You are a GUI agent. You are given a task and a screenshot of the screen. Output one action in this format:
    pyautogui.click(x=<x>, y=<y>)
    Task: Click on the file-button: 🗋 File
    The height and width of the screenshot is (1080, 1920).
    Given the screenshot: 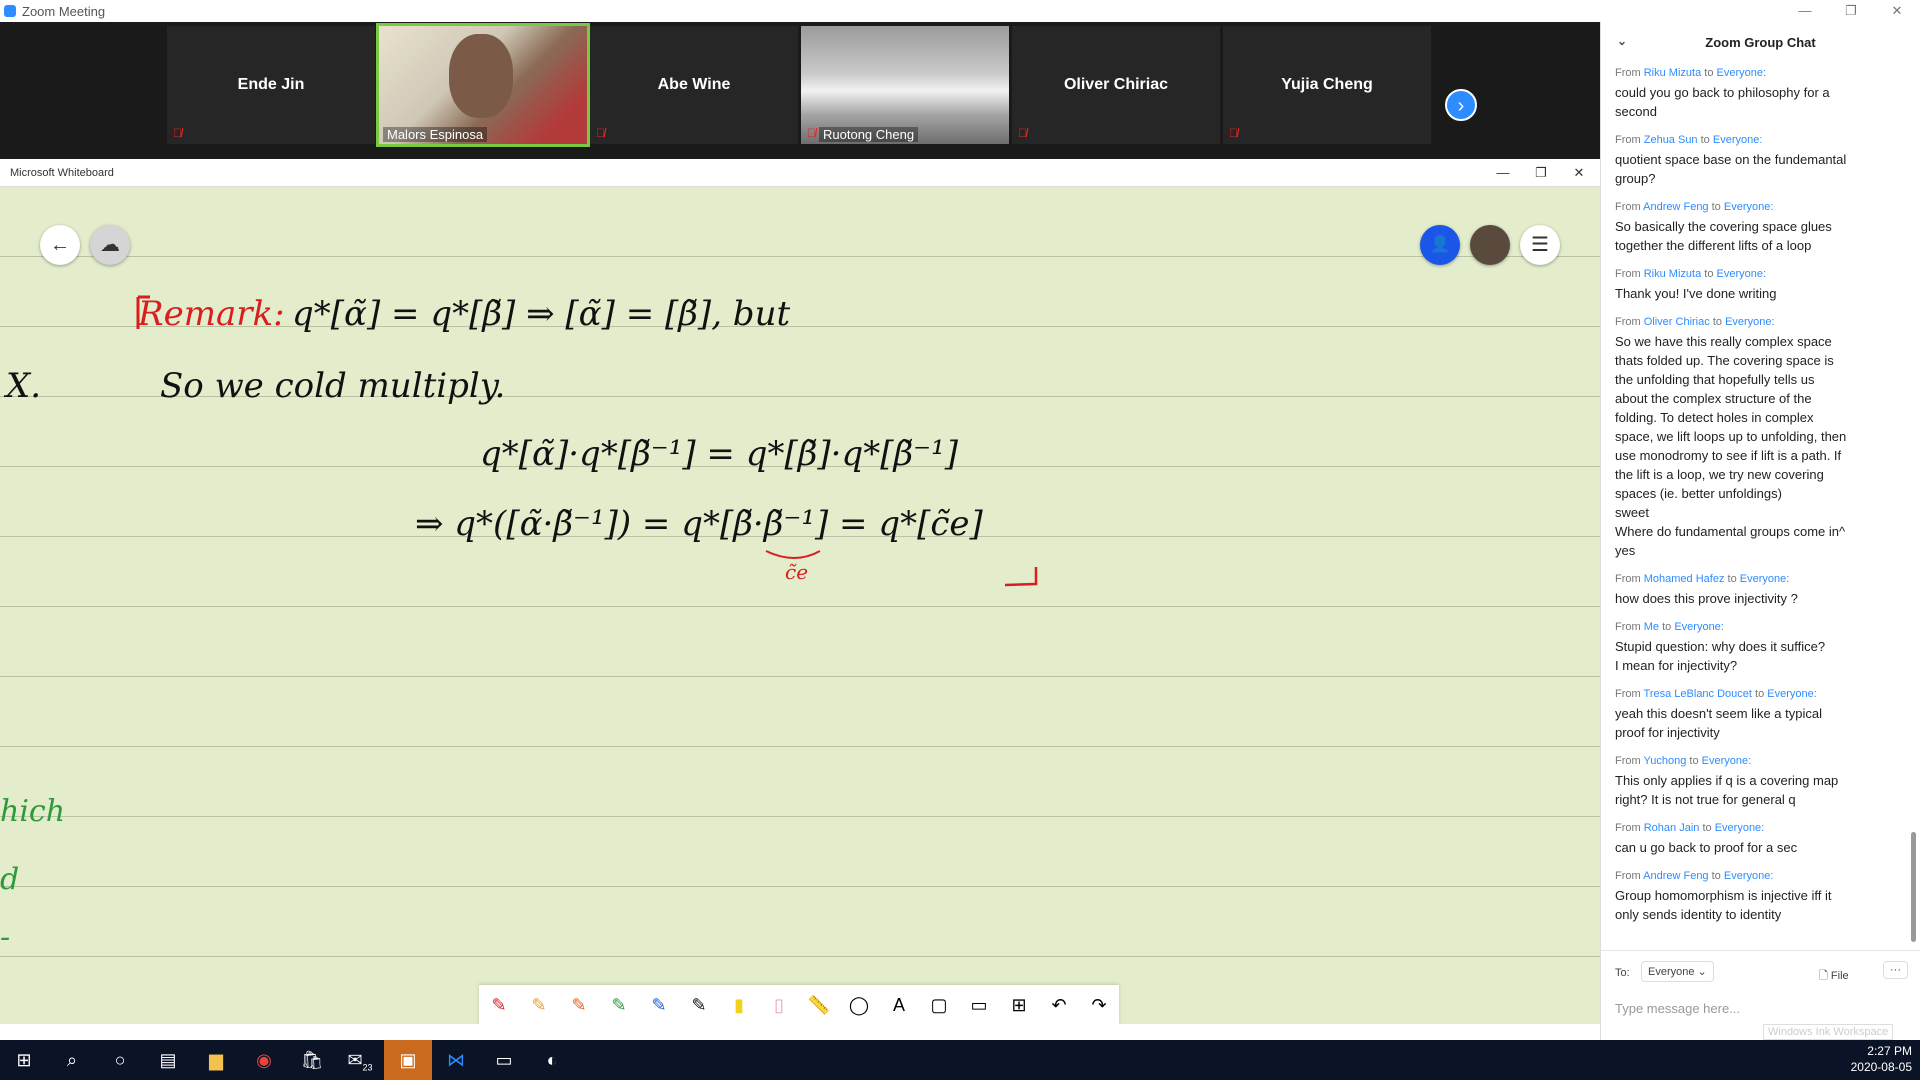 What is the action you would take?
    pyautogui.click(x=1834, y=976)
    